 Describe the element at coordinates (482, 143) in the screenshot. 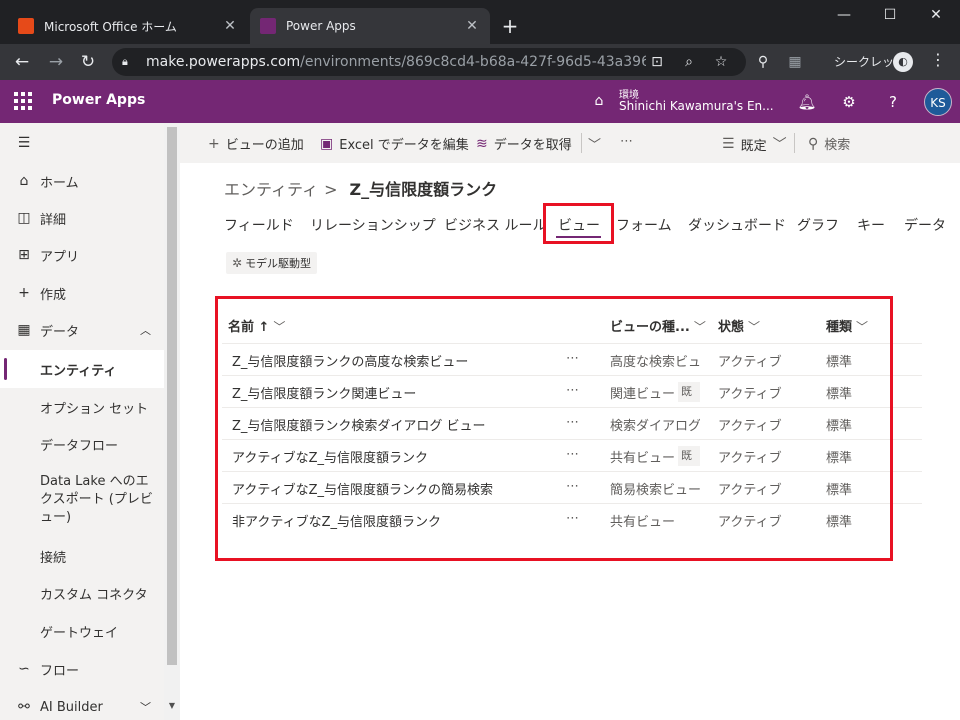

I see `database-icon: ≋` at that location.